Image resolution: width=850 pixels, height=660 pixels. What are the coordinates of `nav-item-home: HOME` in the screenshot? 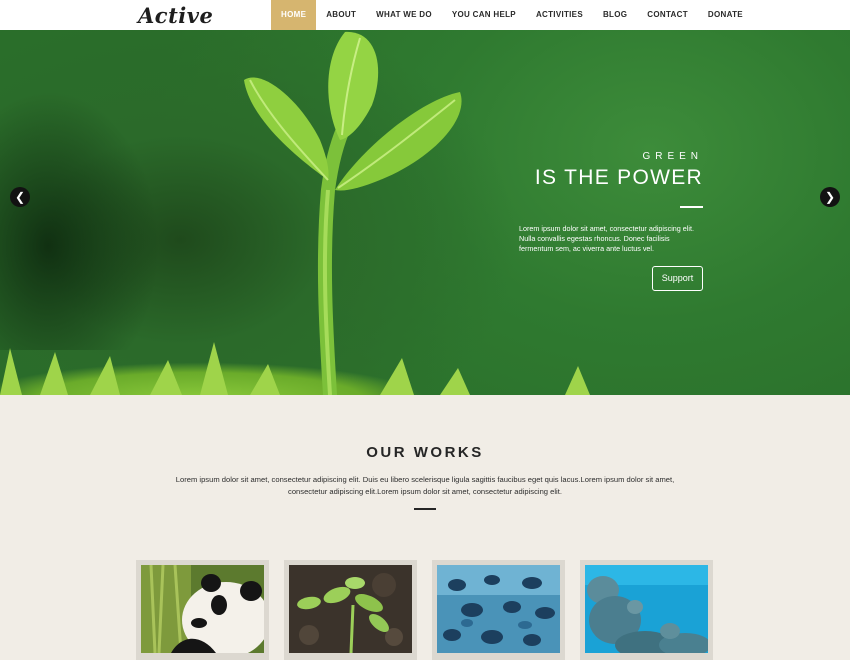 It's located at (294, 15).